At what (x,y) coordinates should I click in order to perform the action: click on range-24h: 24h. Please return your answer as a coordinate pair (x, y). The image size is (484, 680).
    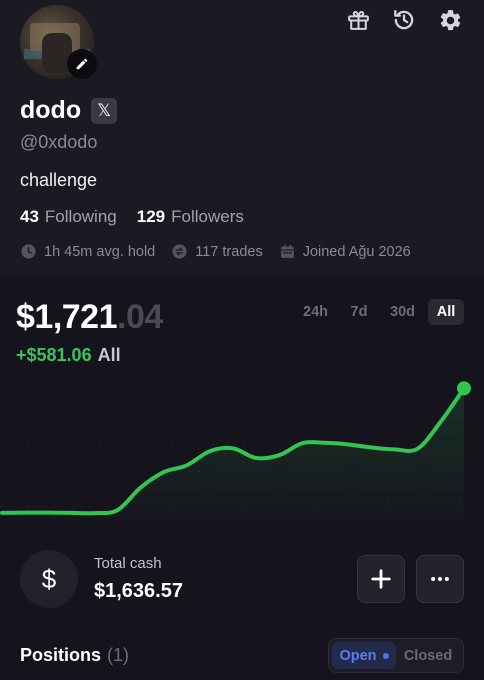
    Looking at the image, I should click on (315, 312).